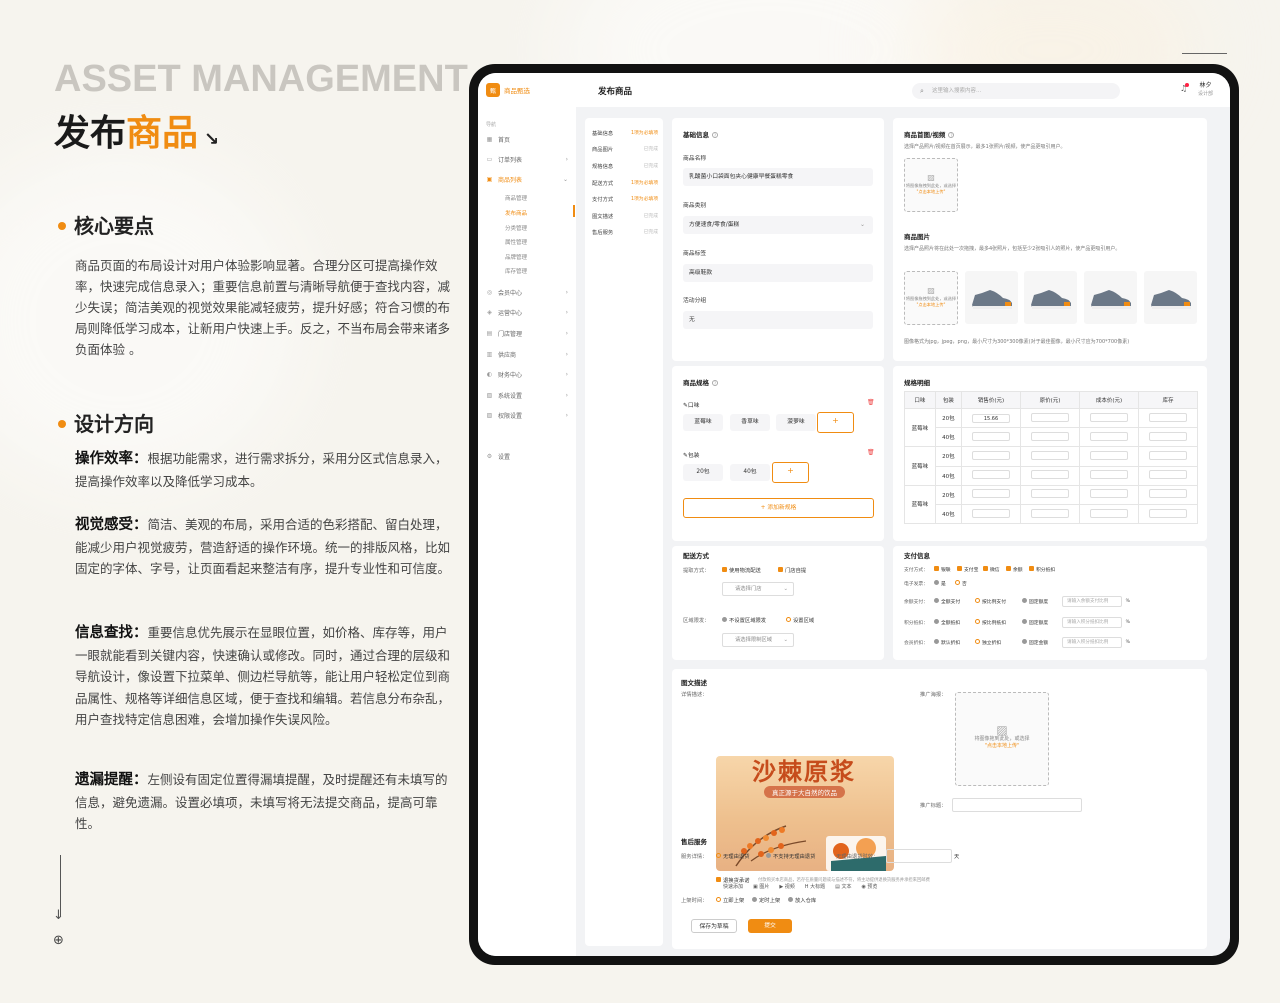  Describe the element at coordinates (625, 133) in the screenshot. I see `step-item: 基础信息 1项为必填项` at that location.